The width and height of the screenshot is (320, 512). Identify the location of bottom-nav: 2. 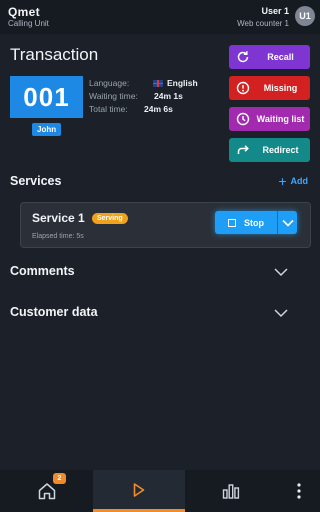
(160, 491).